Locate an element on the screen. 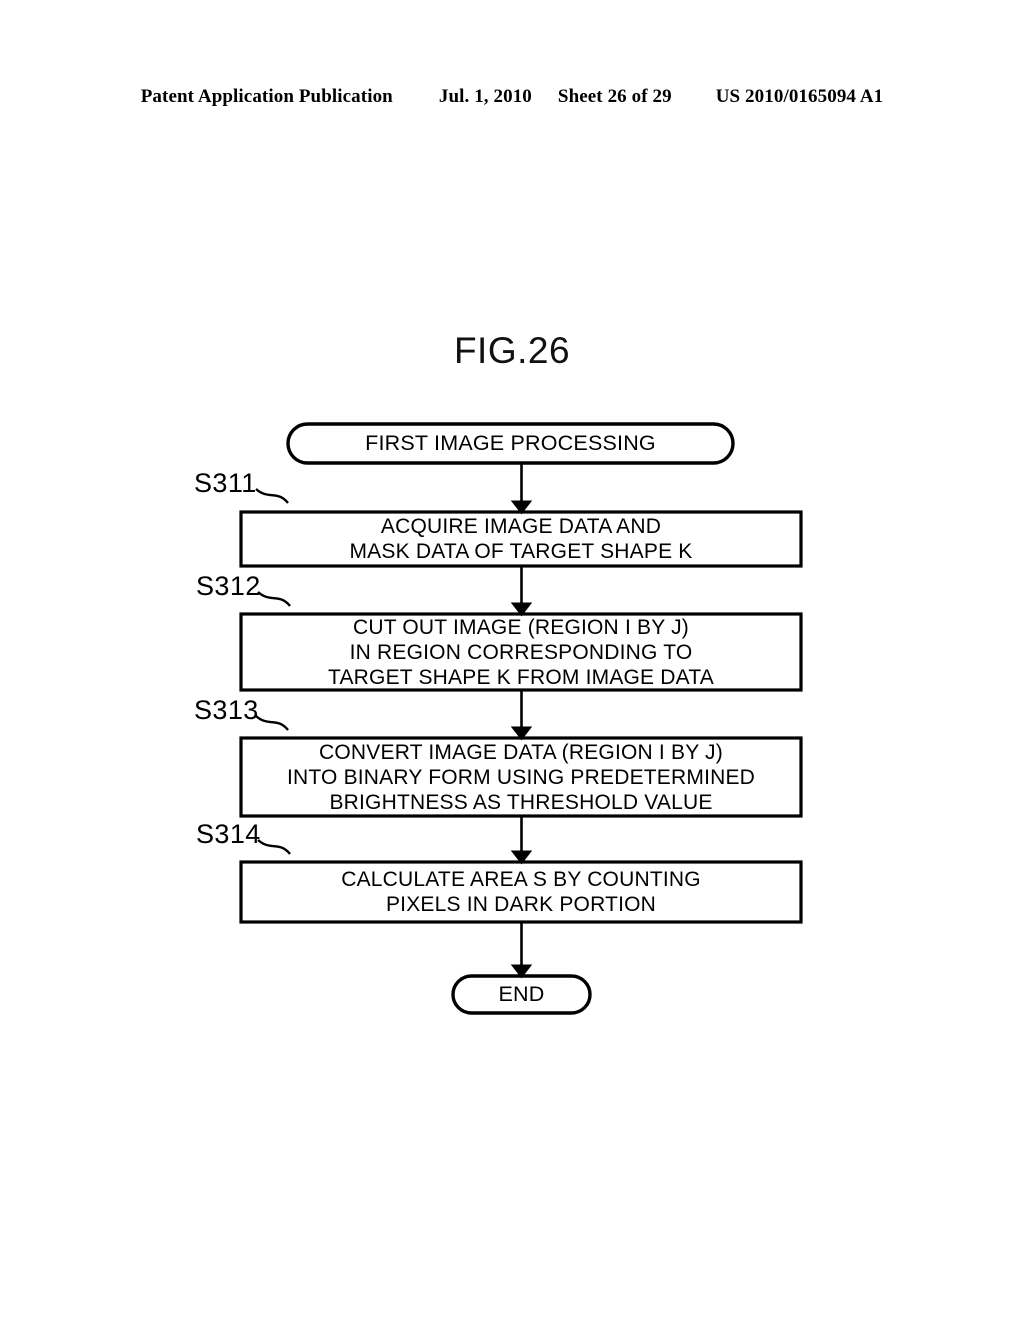  leader-line-s314 is located at coordinates (274, 847).